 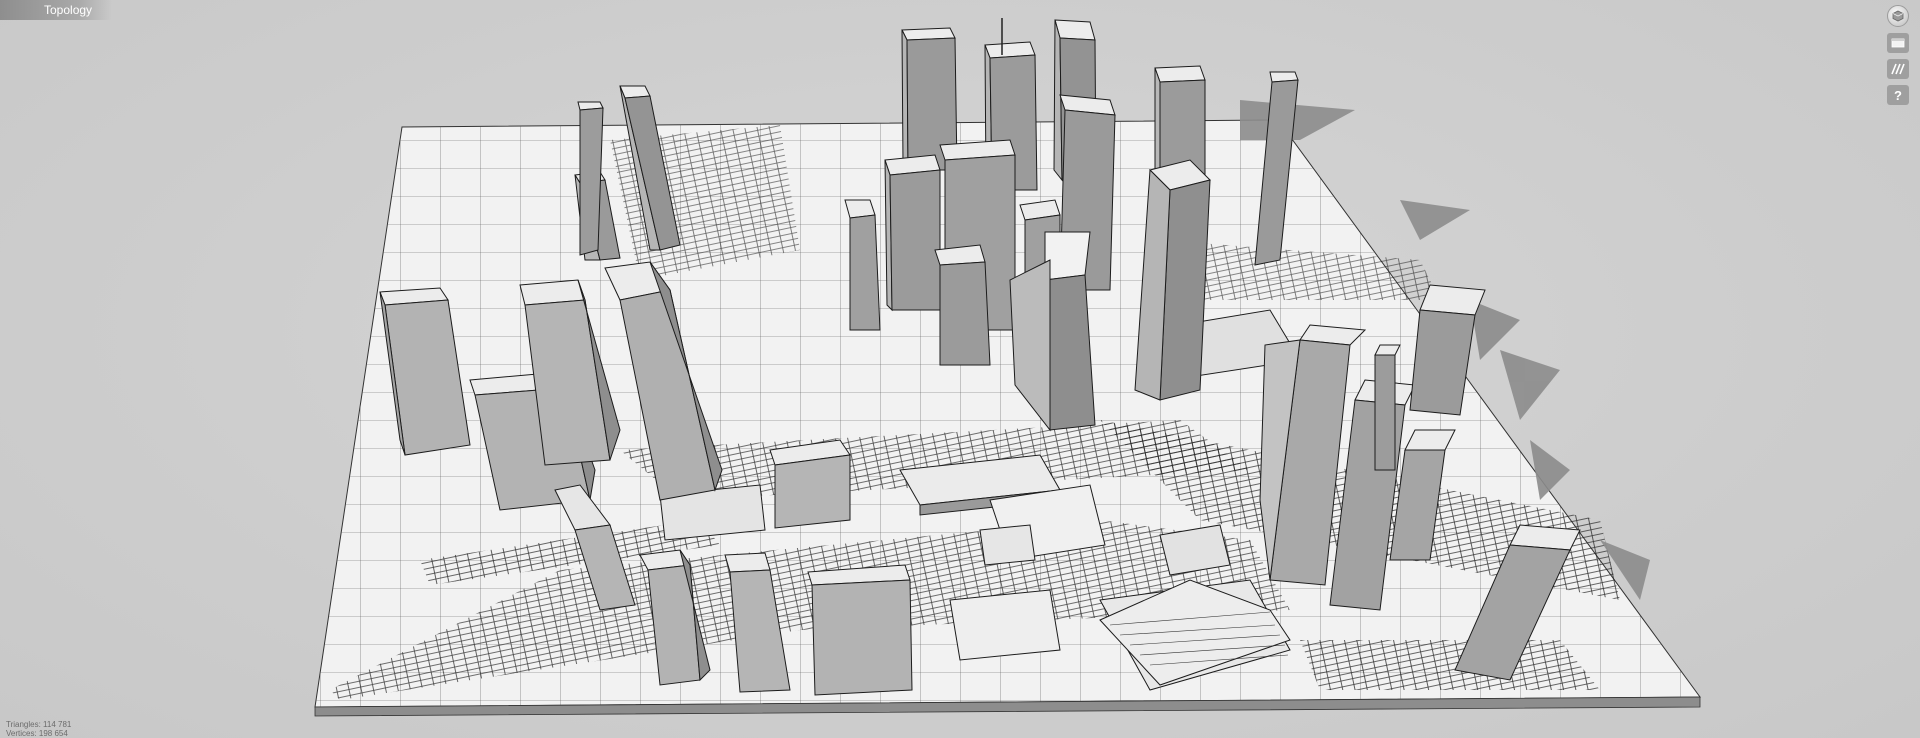 I want to click on help-icon: ?, so click(x=1898, y=95).